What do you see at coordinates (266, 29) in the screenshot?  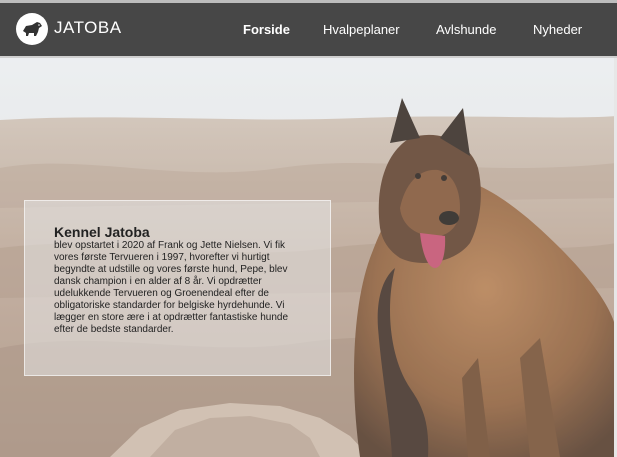 I see `nav-forside: Forside` at bounding box center [266, 29].